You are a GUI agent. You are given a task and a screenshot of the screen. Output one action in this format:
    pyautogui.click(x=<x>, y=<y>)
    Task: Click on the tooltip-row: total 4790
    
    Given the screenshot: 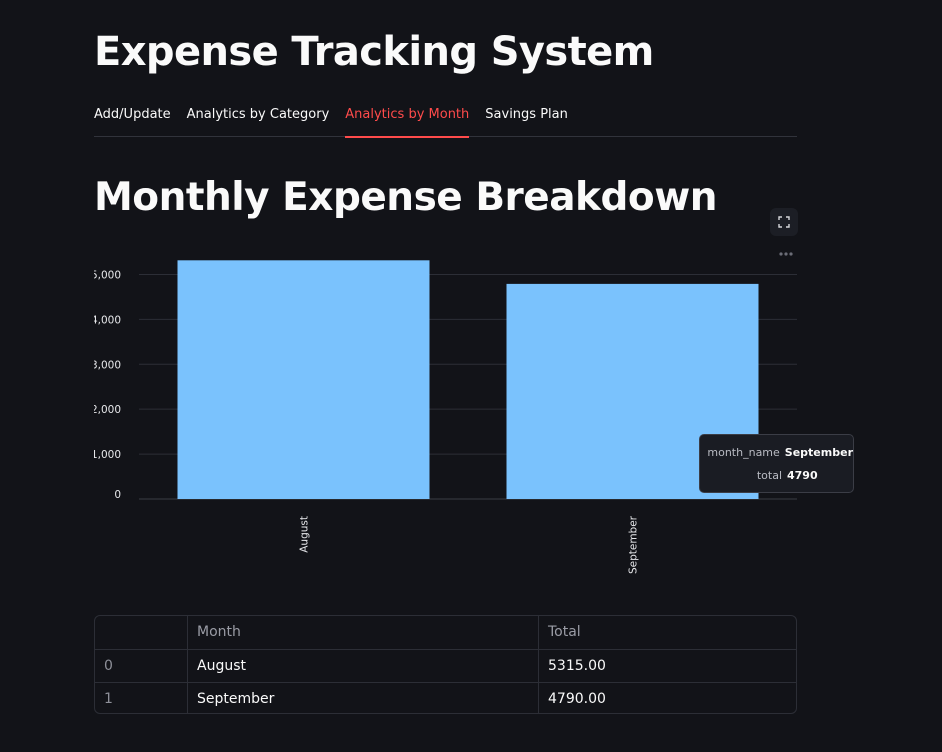 What is the action you would take?
    pyautogui.click(x=776, y=477)
    